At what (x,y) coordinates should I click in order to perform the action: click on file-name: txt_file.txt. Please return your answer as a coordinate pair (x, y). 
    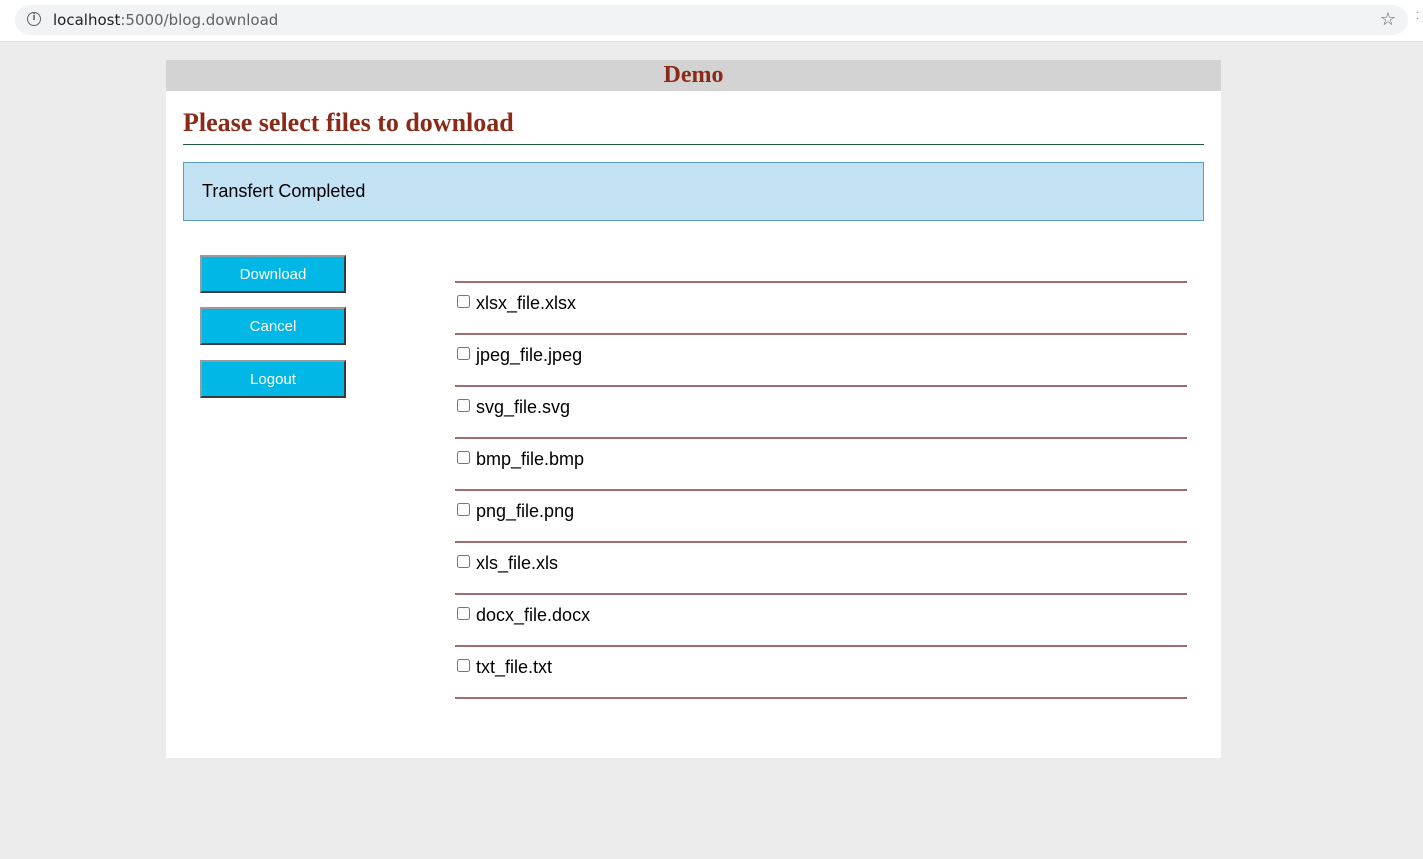
    Looking at the image, I should click on (514, 667).